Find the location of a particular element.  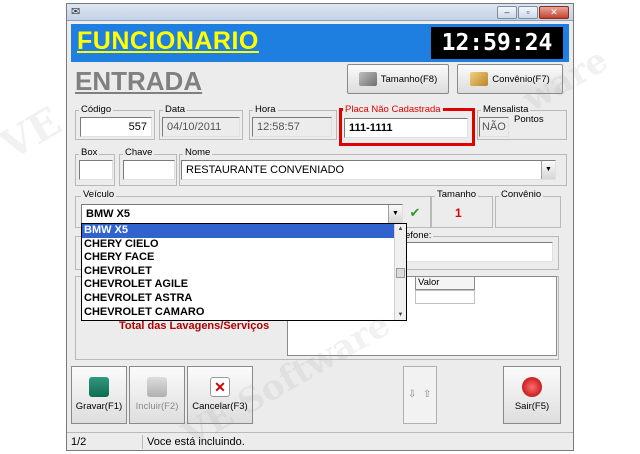

sair-label: Sair(F5) is located at coordinates (532, 406).